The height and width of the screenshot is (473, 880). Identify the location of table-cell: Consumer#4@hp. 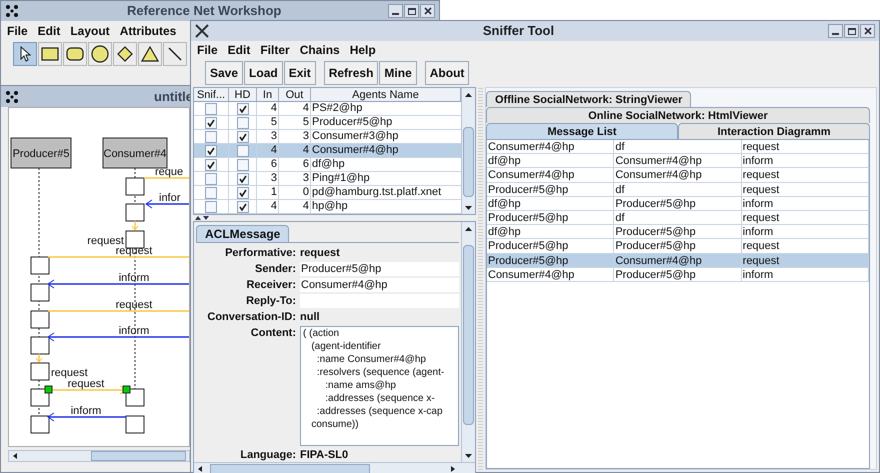
(550, 175).